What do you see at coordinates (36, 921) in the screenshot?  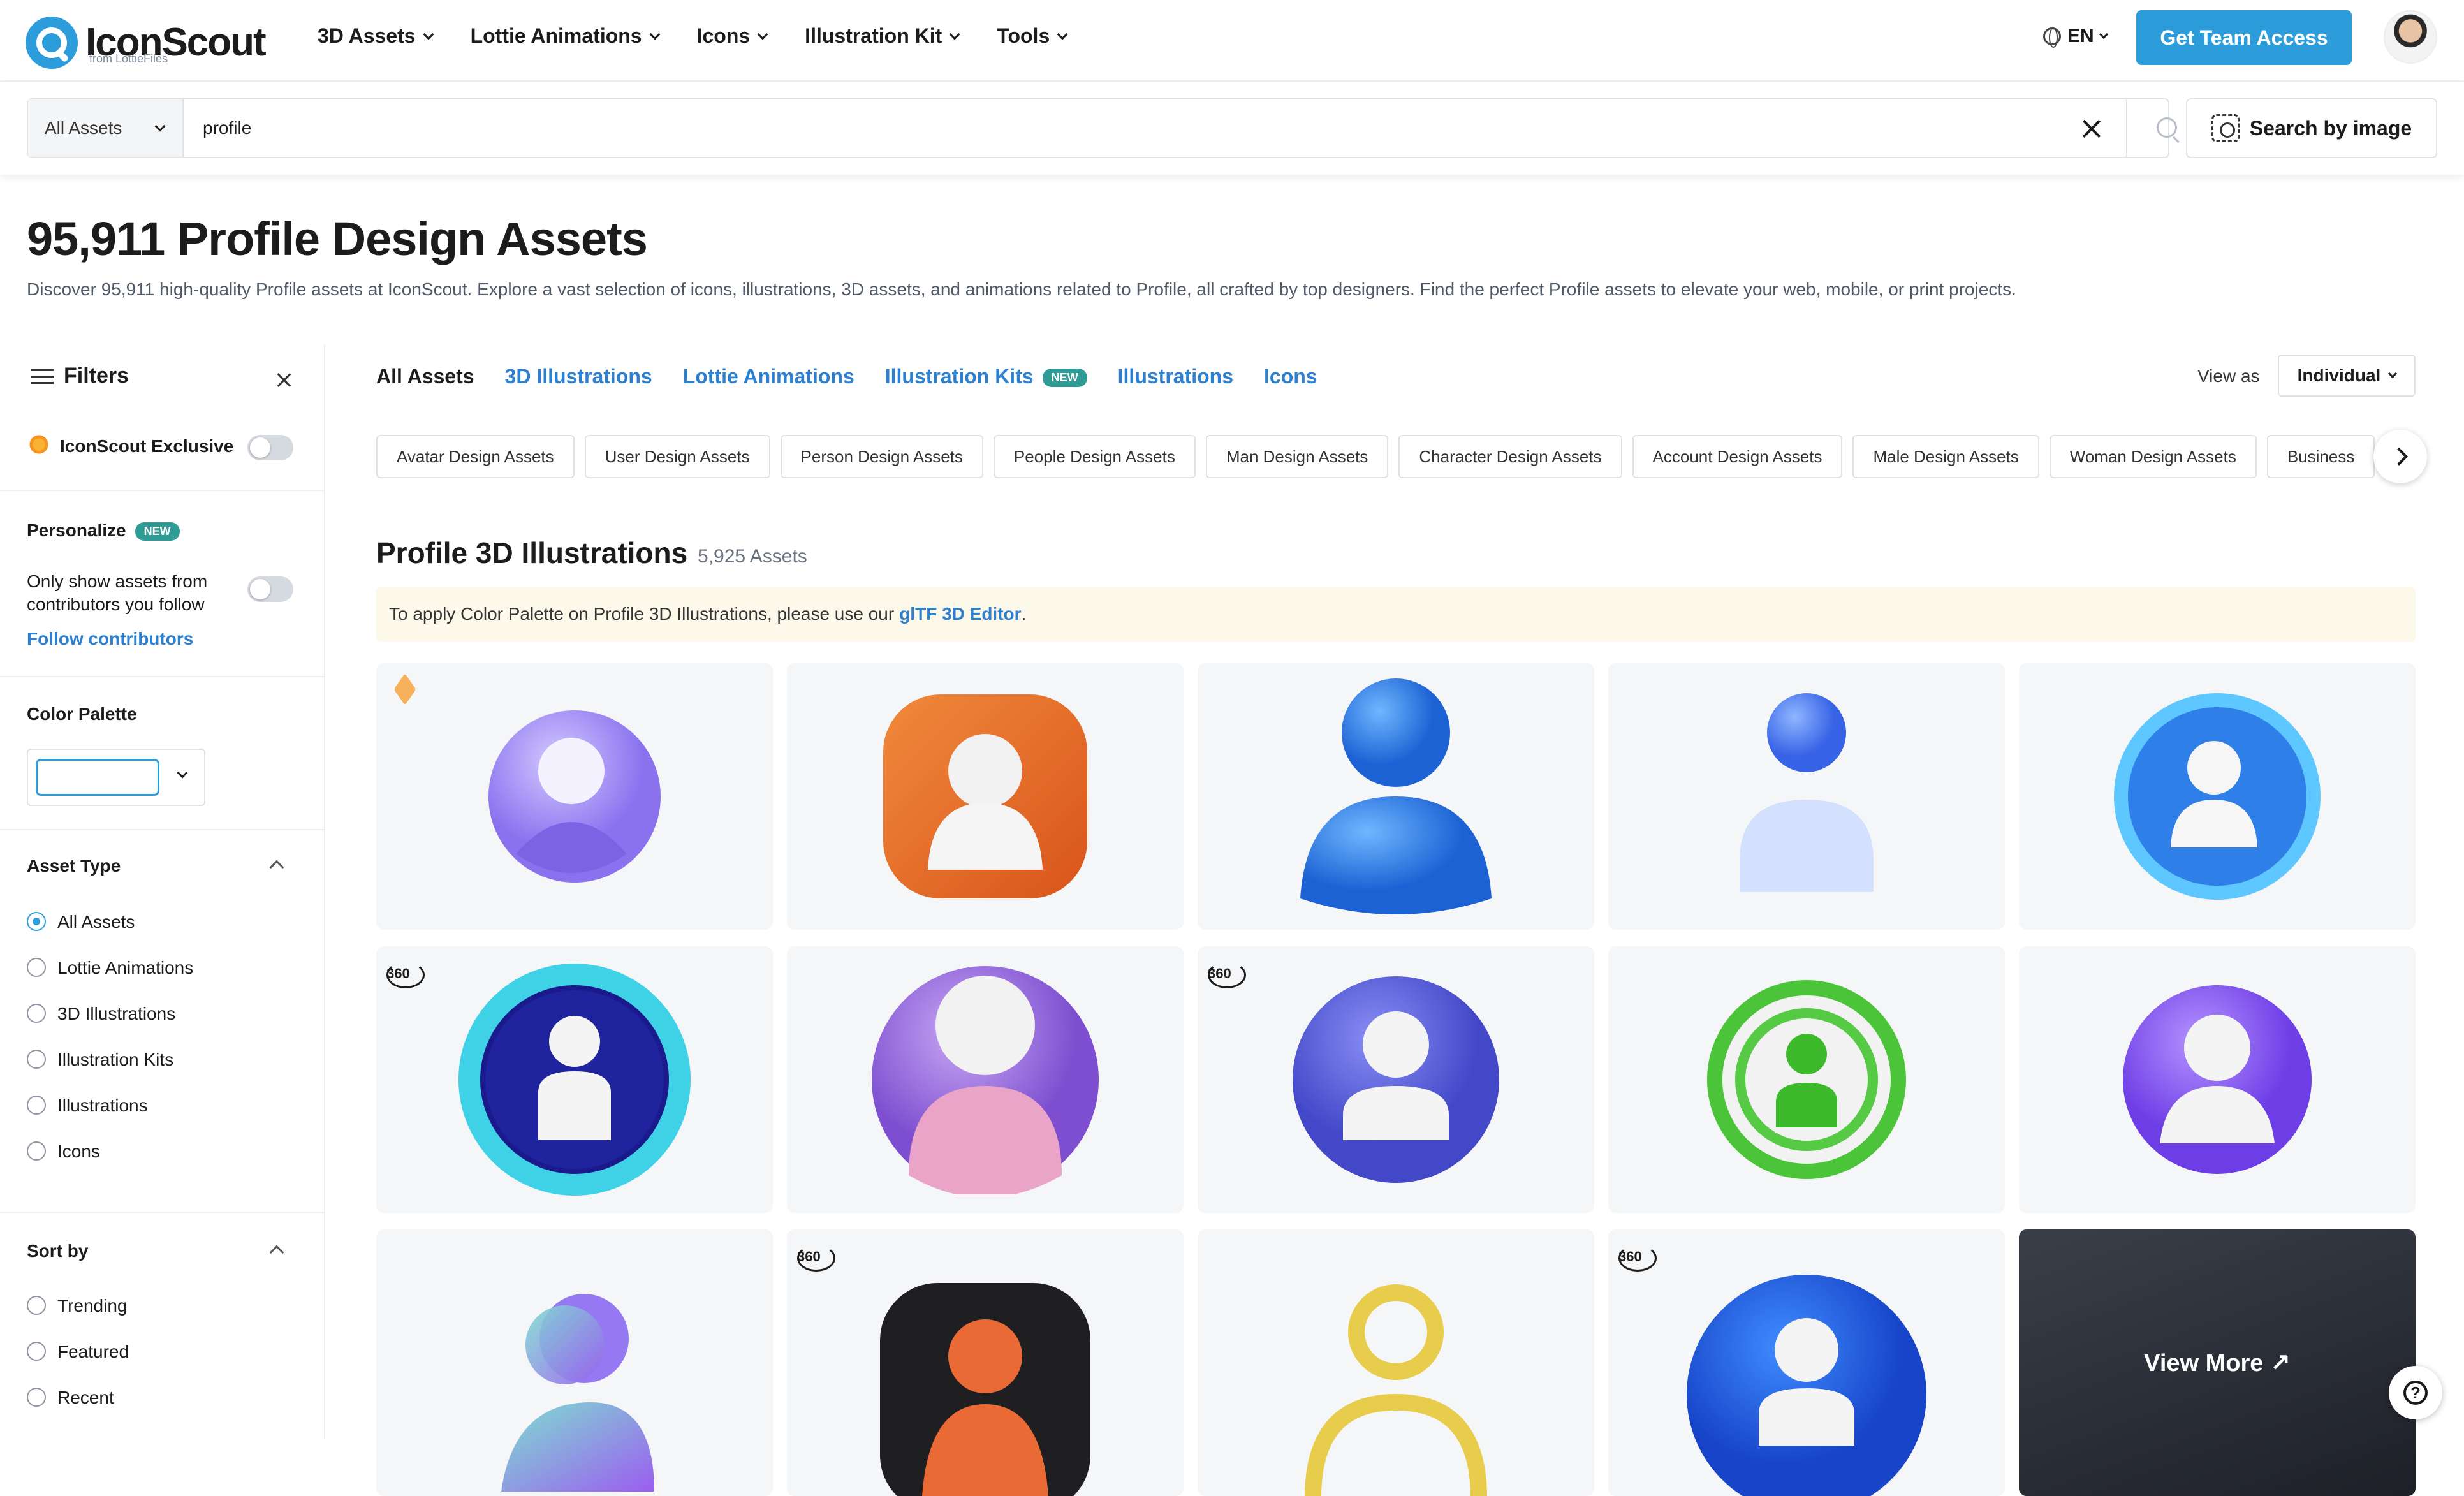 I see `radio-all-assets` at bounding box center [36, 921].